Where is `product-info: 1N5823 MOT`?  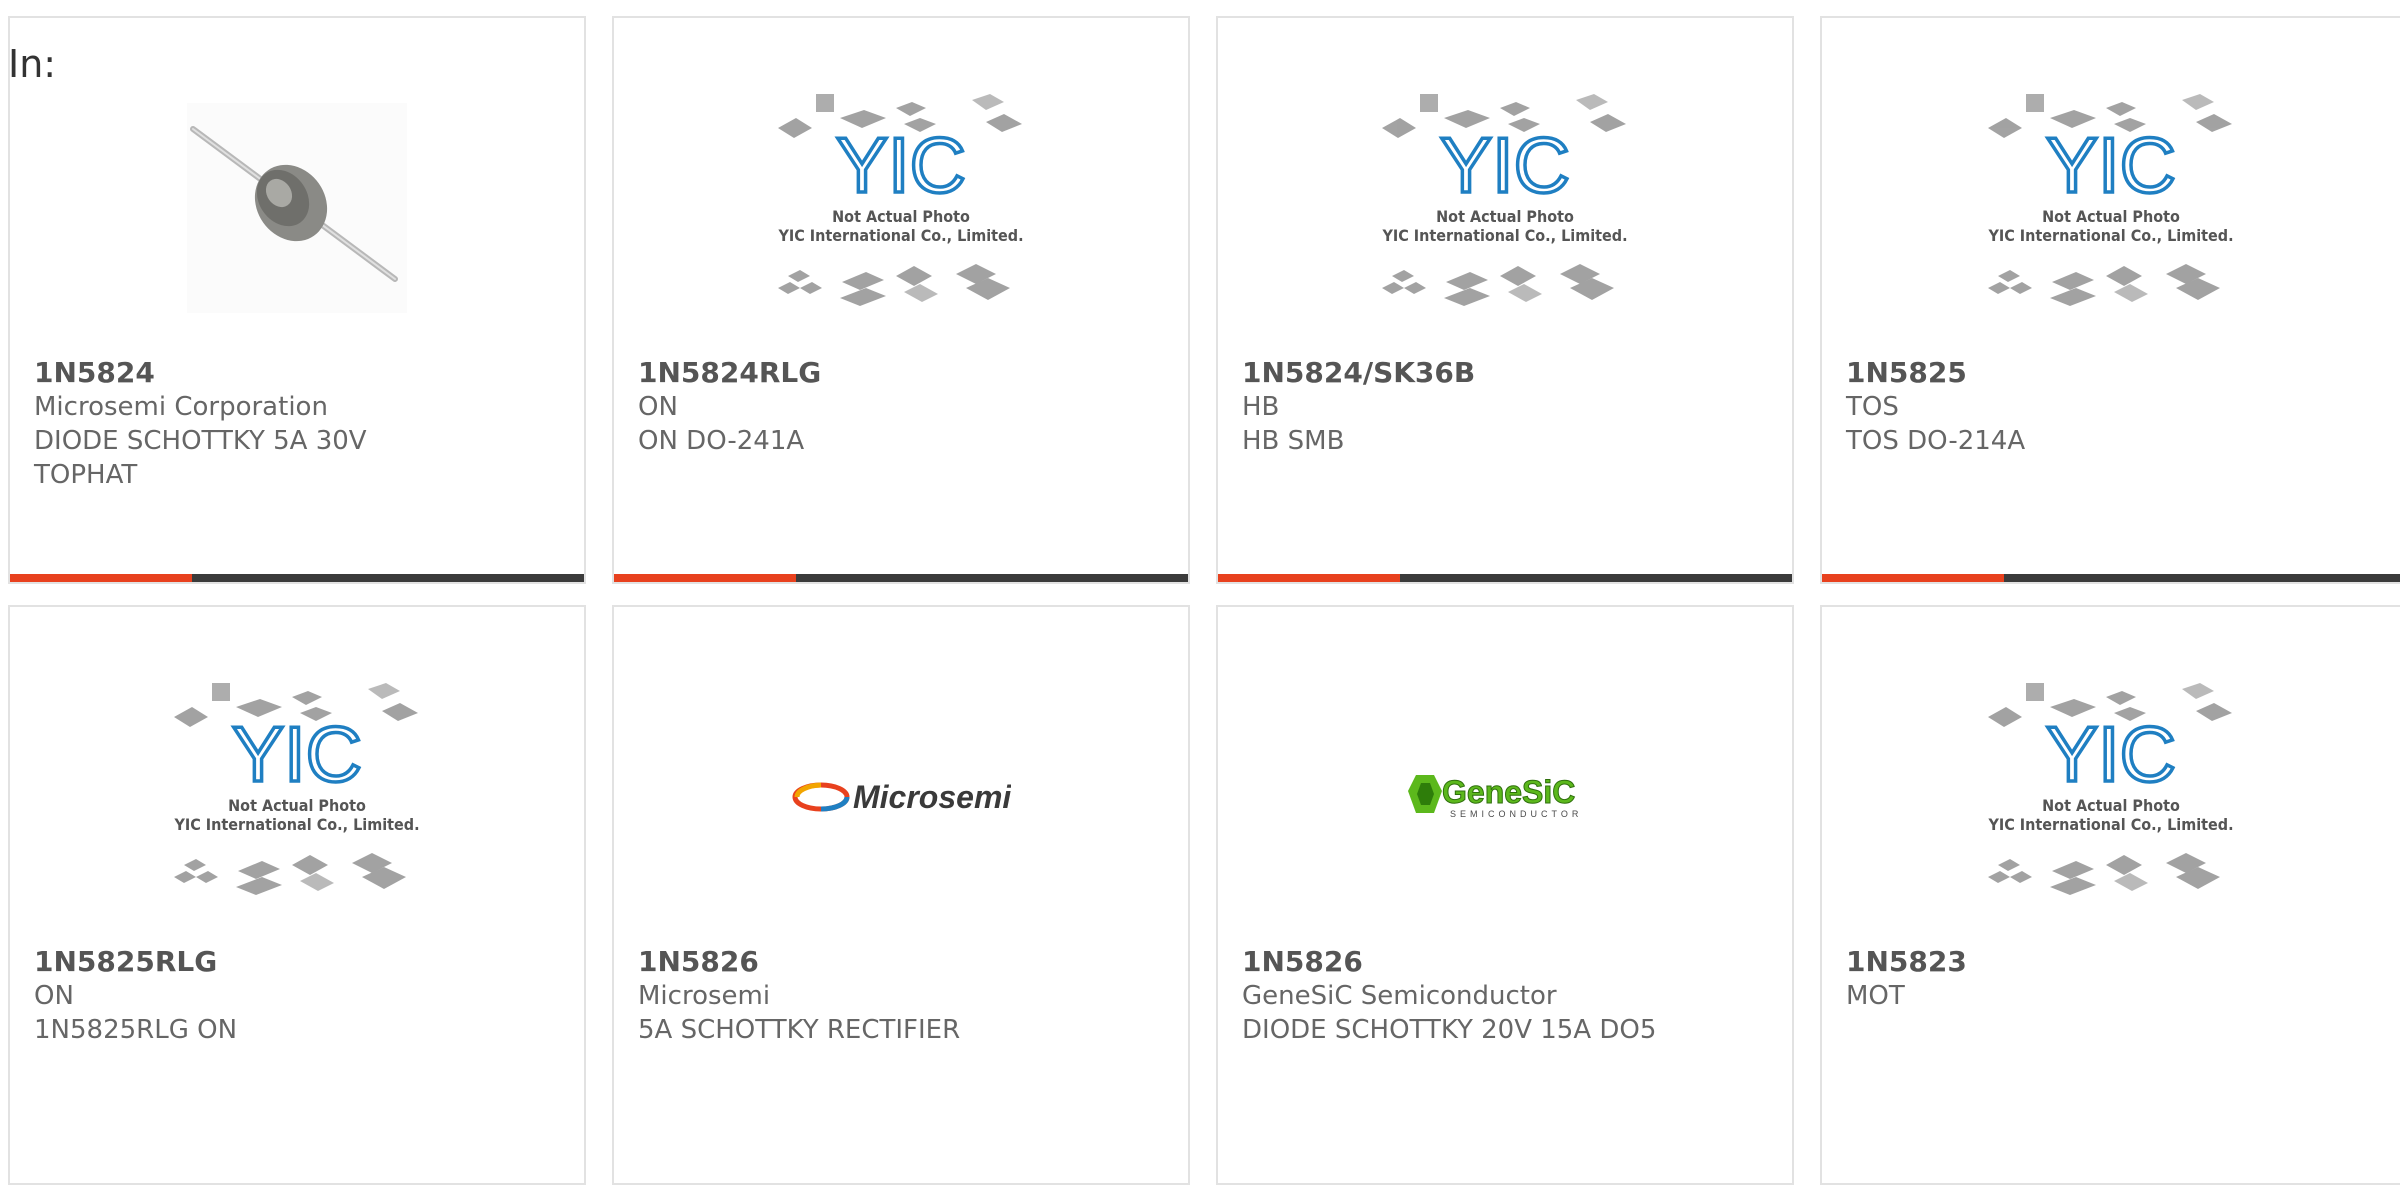
product-info: 1N5823 MOT is located at coordinates (2114, 979).